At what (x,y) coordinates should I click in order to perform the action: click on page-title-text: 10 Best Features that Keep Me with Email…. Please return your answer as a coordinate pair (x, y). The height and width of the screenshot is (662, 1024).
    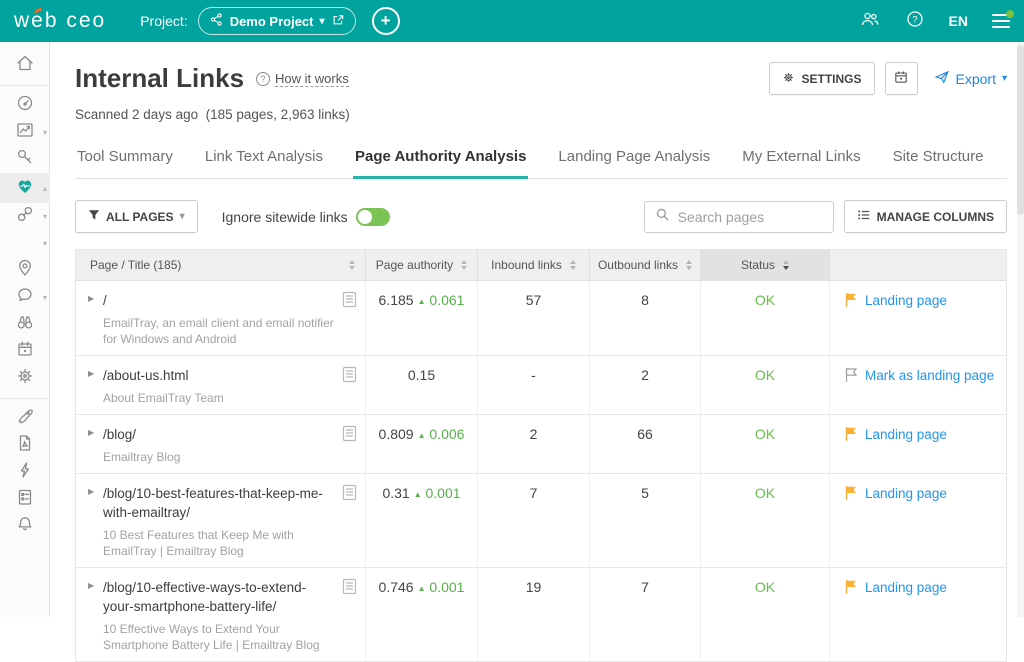
    Looking at the image, I should click on (218, 543).